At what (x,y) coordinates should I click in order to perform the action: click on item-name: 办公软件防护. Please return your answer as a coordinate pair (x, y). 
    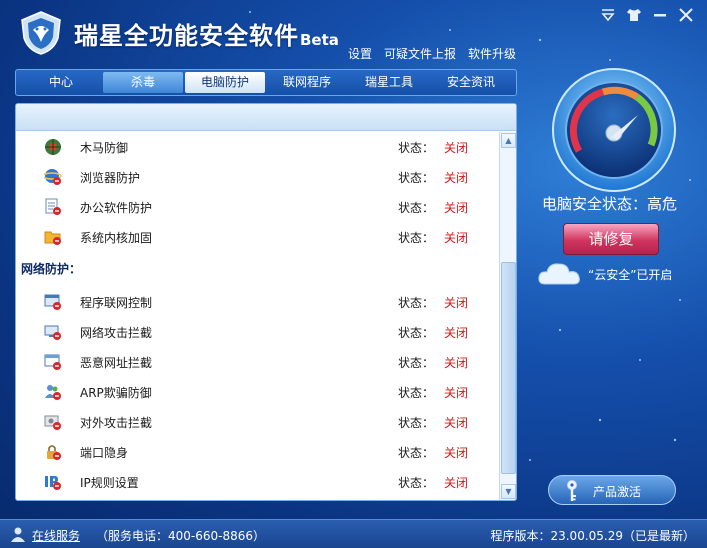
    Looking at the image, I should click on (116, 208).